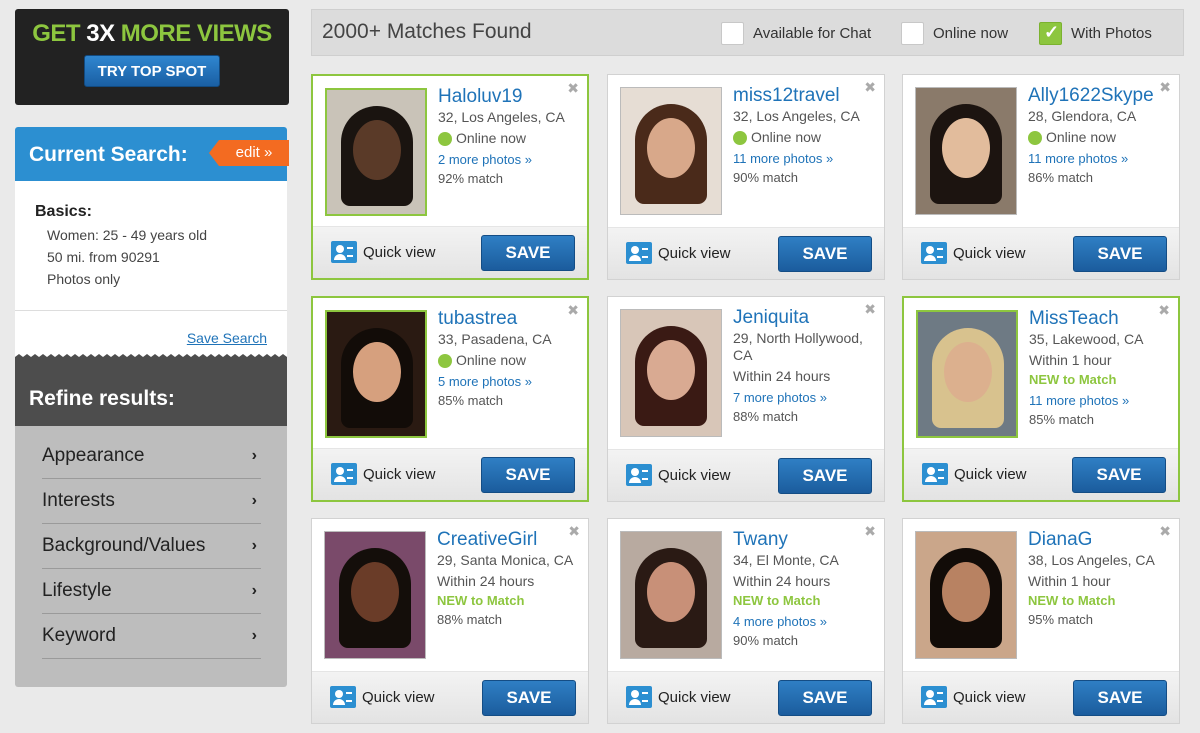 This screenshot has width=1200, height=733. What do you see at coordinates (954, 33) in the screenshot?
I see `filter-online-now: Online now` at bounding box center [954, 33].